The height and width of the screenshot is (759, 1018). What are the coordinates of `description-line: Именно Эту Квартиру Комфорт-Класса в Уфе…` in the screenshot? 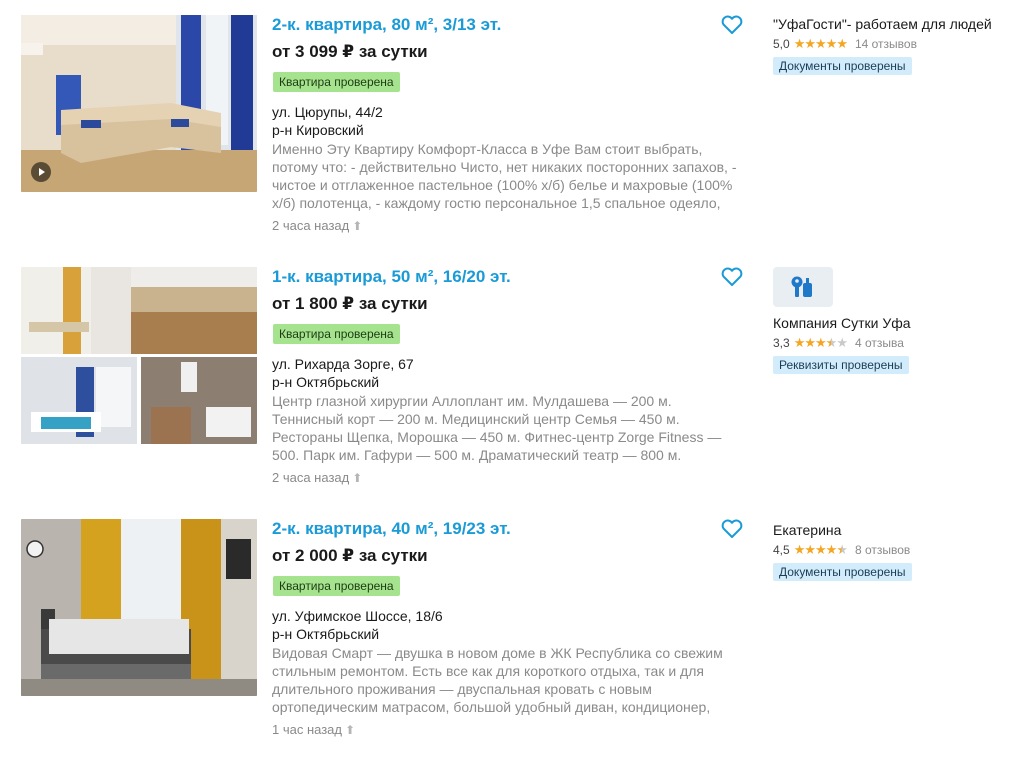 It's located at (487, 149).